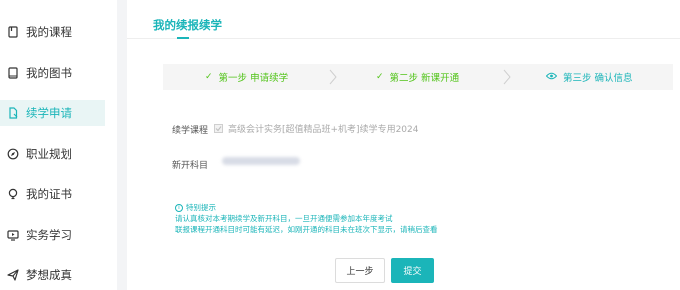  Describe the element at coordinates (13, 235) in the screenshot. I see `monitor-icon` at that location.